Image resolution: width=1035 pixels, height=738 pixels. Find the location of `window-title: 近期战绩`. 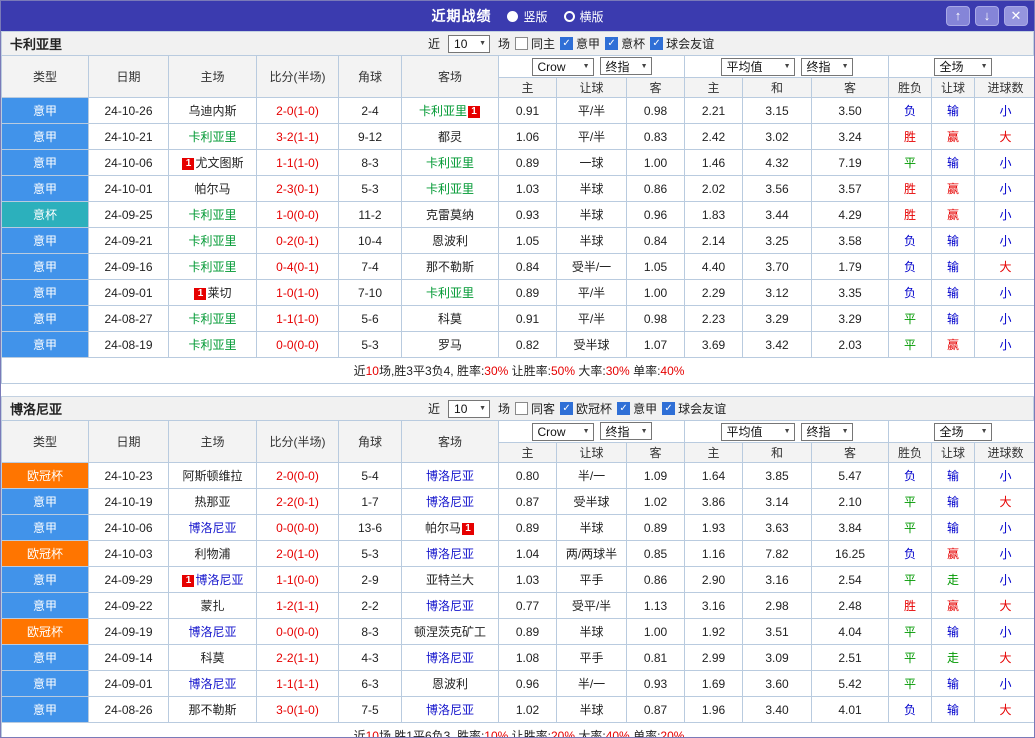

window-title: 近期战绩 is located at coordinates (461, 16).